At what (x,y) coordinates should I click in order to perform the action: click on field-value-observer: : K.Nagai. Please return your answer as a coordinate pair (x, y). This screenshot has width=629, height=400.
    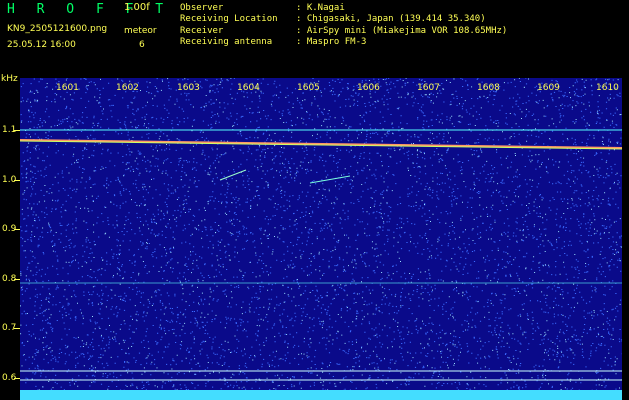
    Looking at the image, I should click on (320, 8).